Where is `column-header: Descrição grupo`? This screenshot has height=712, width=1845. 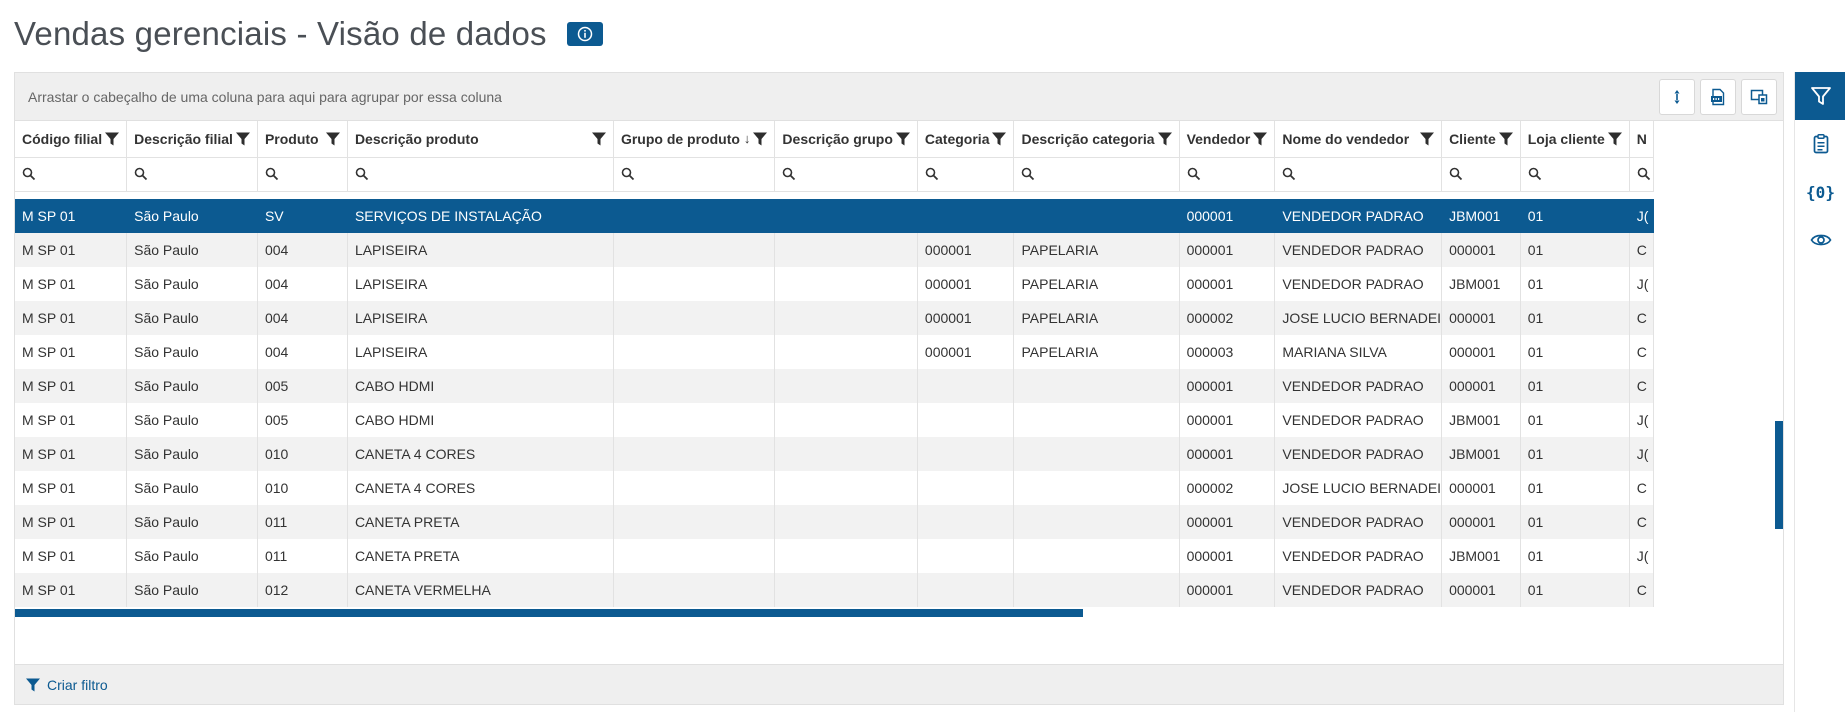 column-header: Descrição grupo is located at coordinates (846, 139).